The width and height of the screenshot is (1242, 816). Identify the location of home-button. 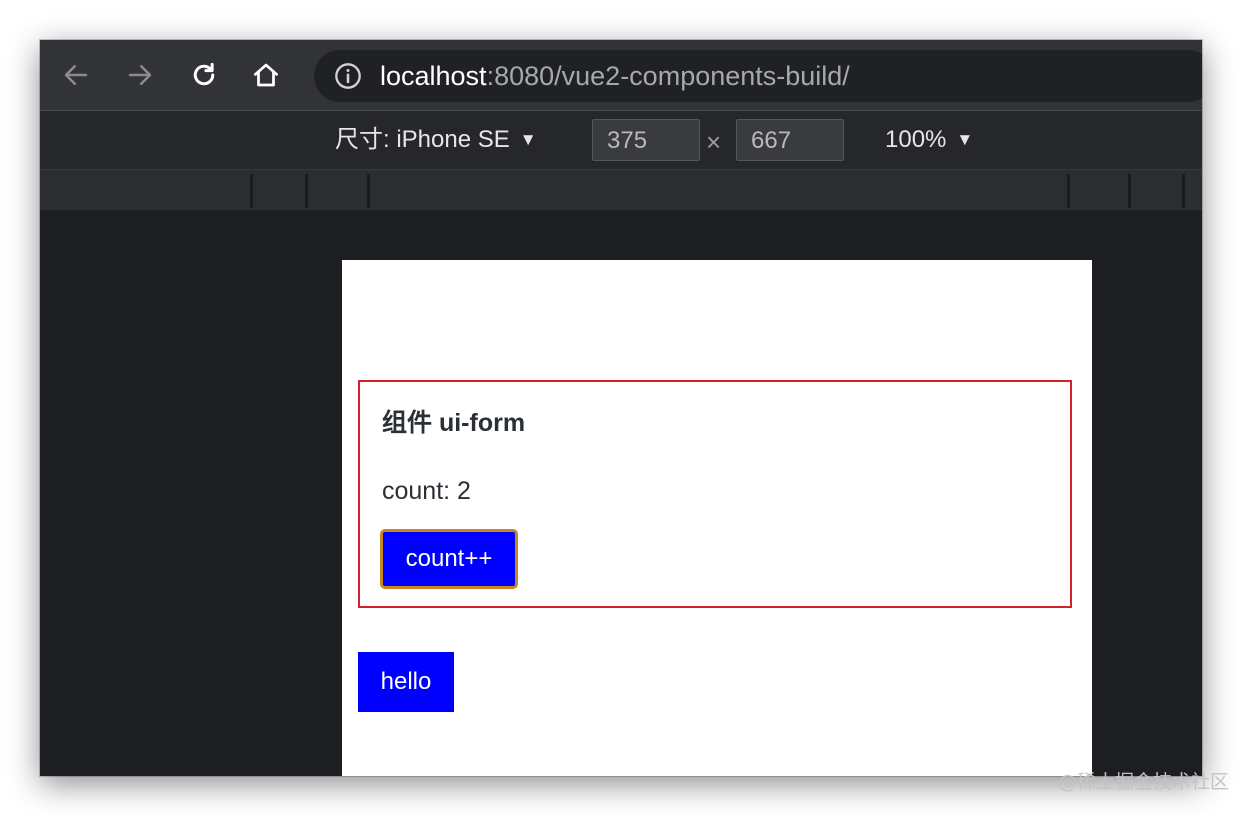
(266, 75).